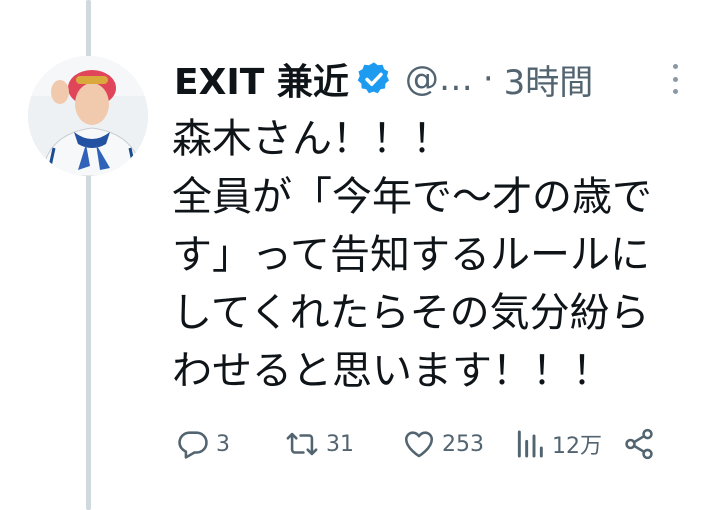 This screenshot has width=720, height=510. What do you see at coordinates (261, 79) in the screenshot?
I see `author-name: EXIT 兼近` at bounding box center [261, 79].